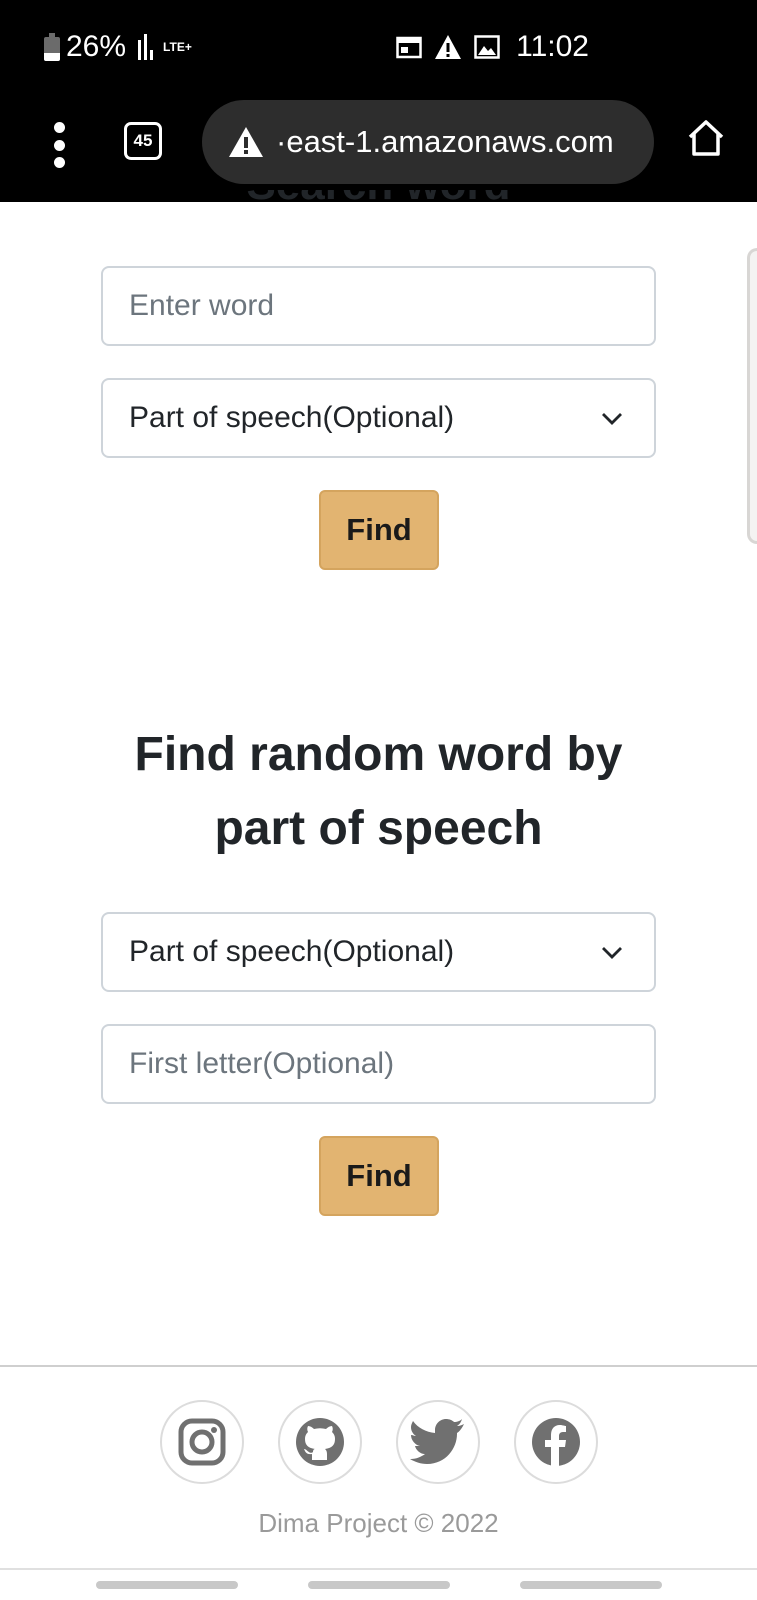  What do you see at coordinates (378, 754) in the screenshot?
I see `random-word-heading-line1: Find random word by` at bounding box center [378, 754].